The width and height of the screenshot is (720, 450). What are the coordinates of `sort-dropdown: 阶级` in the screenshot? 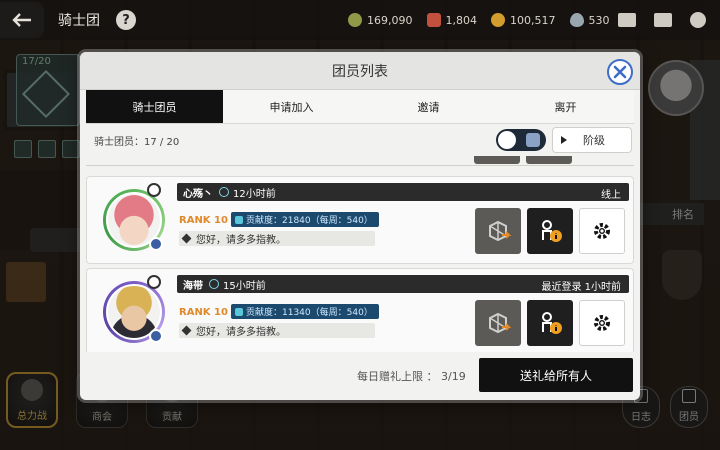 It's located at (592, 140).